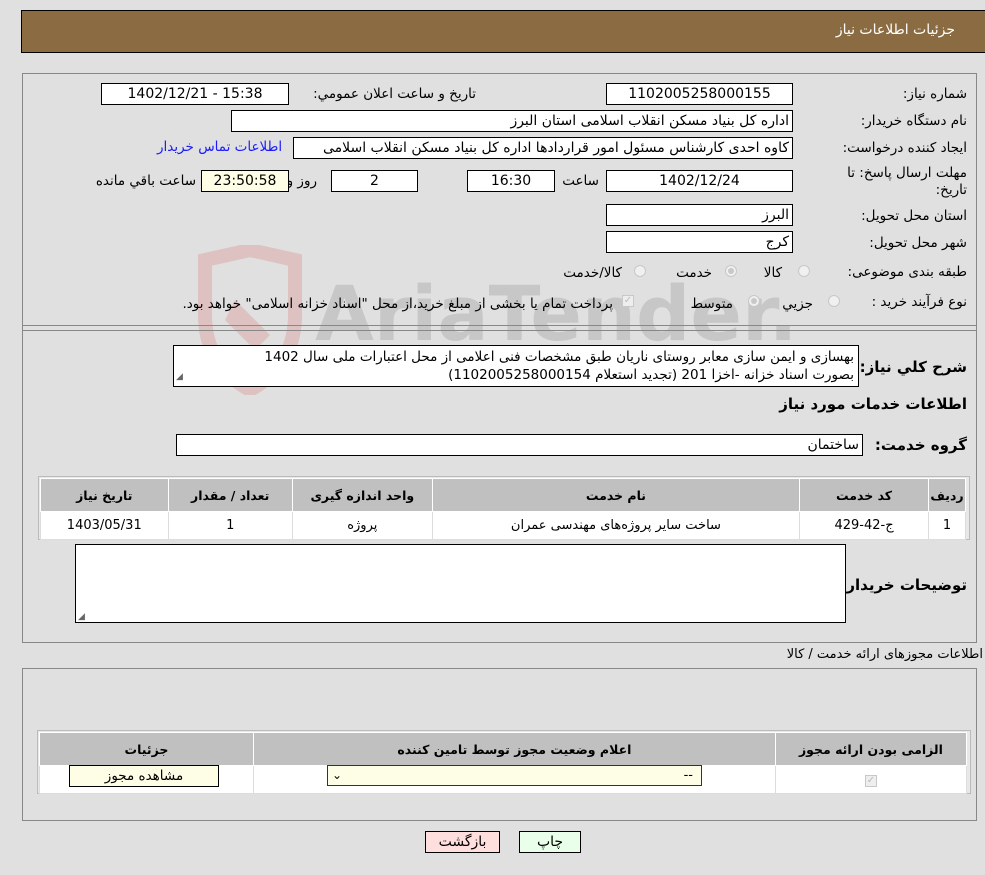 Image resolution: width=985 pixels, height=875 pixels. Describe the element at coordinates (884, 654) in the screenshot. I see `permits-section-title: اطلاعات مجوزهای ارائه خدمت / کالا` at that location.